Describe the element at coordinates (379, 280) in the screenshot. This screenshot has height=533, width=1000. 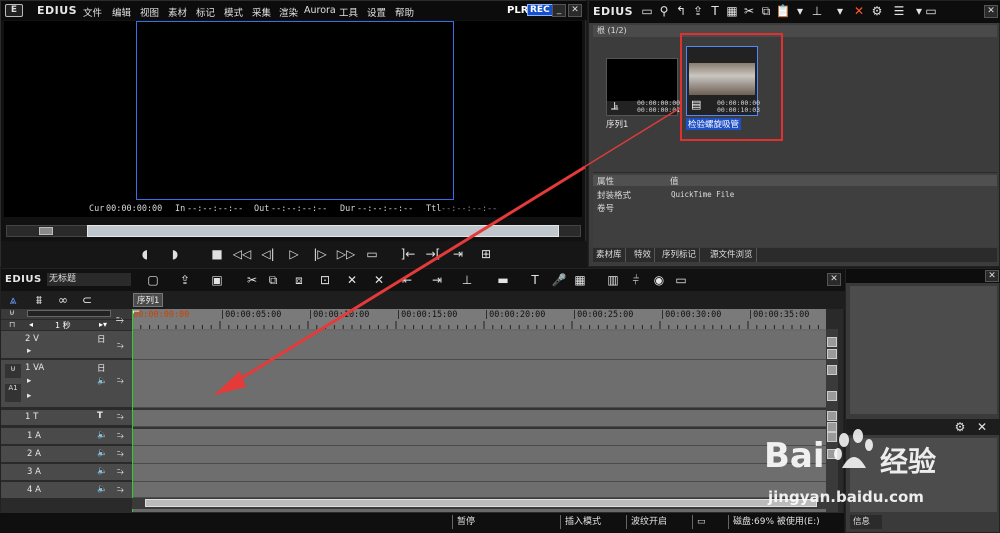
I see `ripple-delete-icon: ✕` at that location.